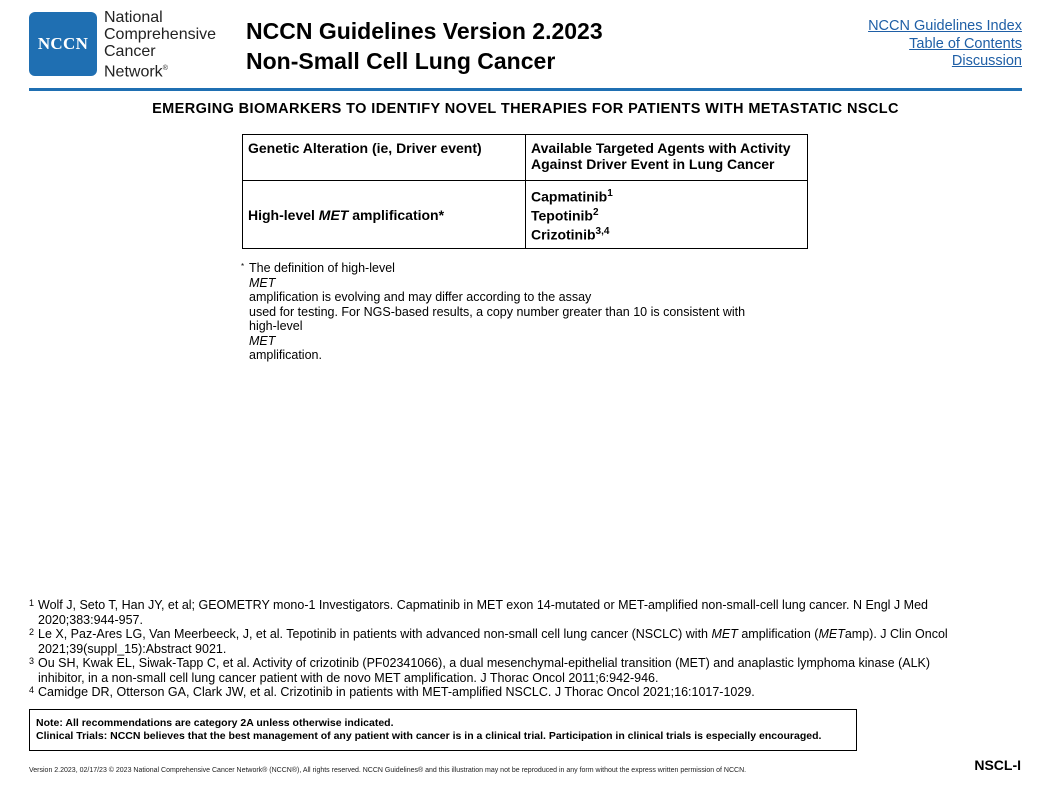 The image size is (1051, 791). I want to click on agent-item: Capmatinib1, so click(572, 196).